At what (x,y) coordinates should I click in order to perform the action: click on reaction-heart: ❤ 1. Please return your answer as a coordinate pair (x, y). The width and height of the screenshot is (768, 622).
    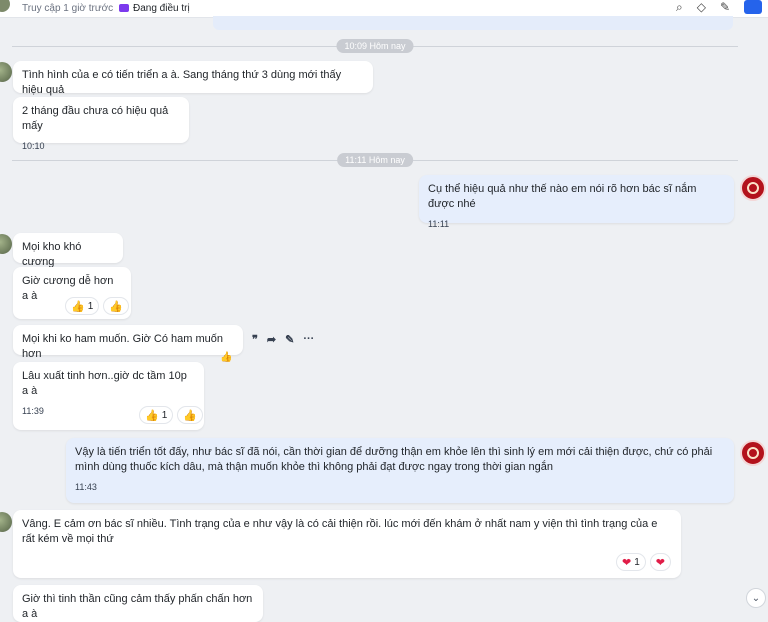
    Looking at the image, I should click on (631, 562).